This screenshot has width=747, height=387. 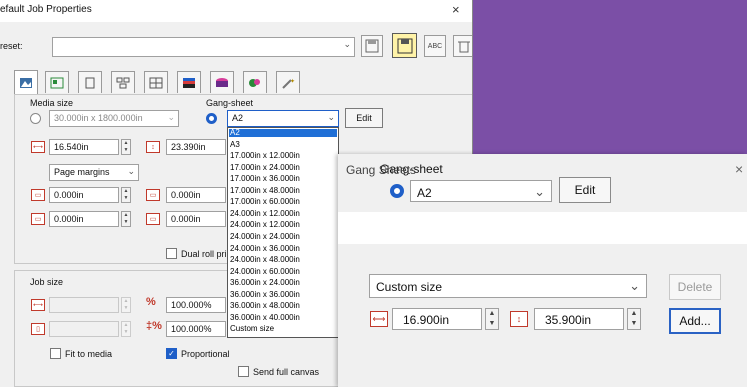 What do you see at coordinates (283, 294) in the screenshot?
I see `dropdown-option: 36.000in x 36.000in` at bounding box center [283, 294].